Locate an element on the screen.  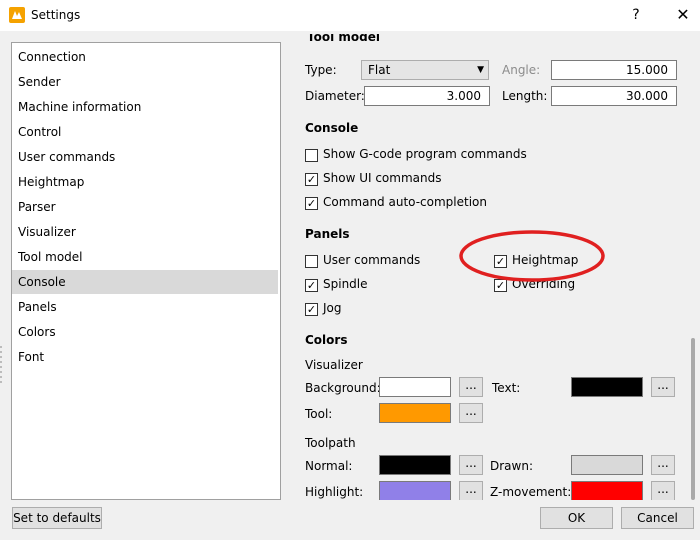
nav-item-user-commands: User commands is located at coordinates (145, 157).